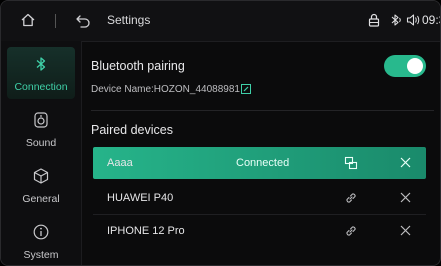 Image resolution: width=441 pixels, height=266 pixels. What do you see at coordinates (55, 21) in the screenshot?
I see `topbar-divider` at bounding box center [55, 21].